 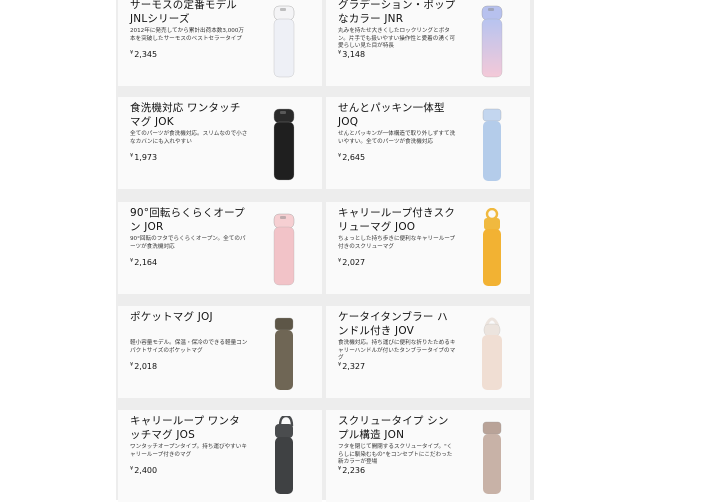 I want to click on product-price: ¥2,345, so click(x=143, y=54).